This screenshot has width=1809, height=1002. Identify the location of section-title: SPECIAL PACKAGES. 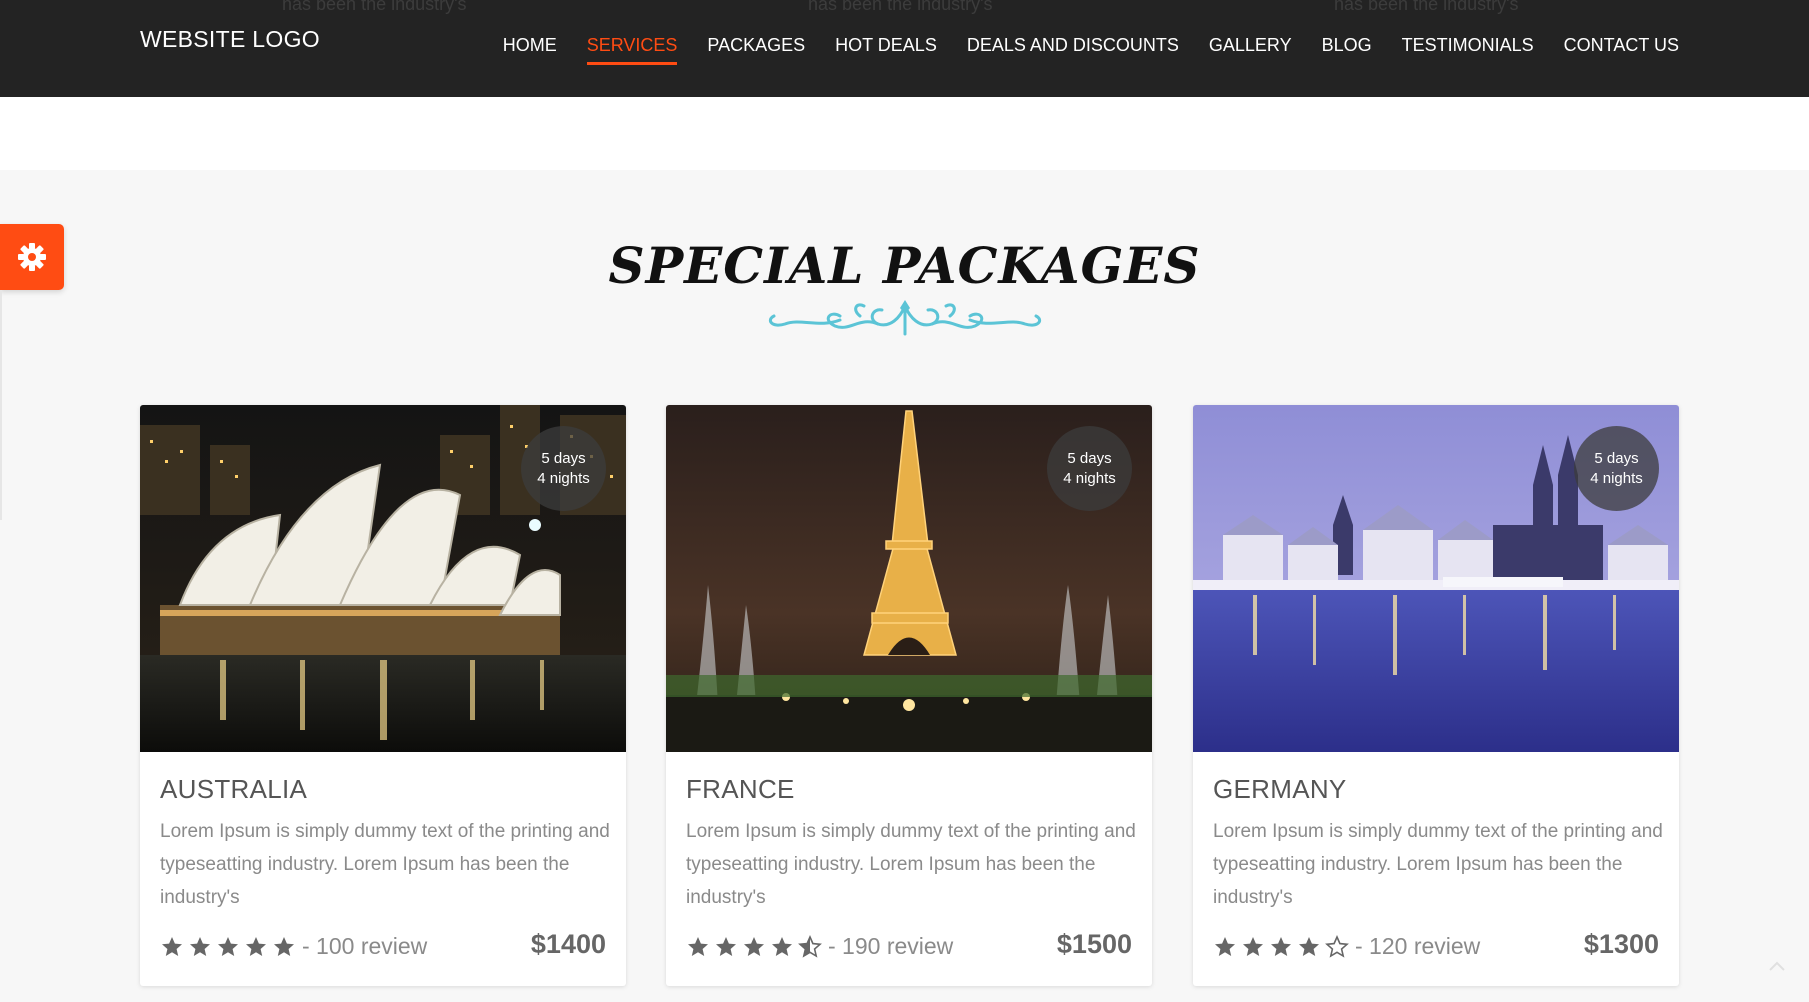
(904, 265).